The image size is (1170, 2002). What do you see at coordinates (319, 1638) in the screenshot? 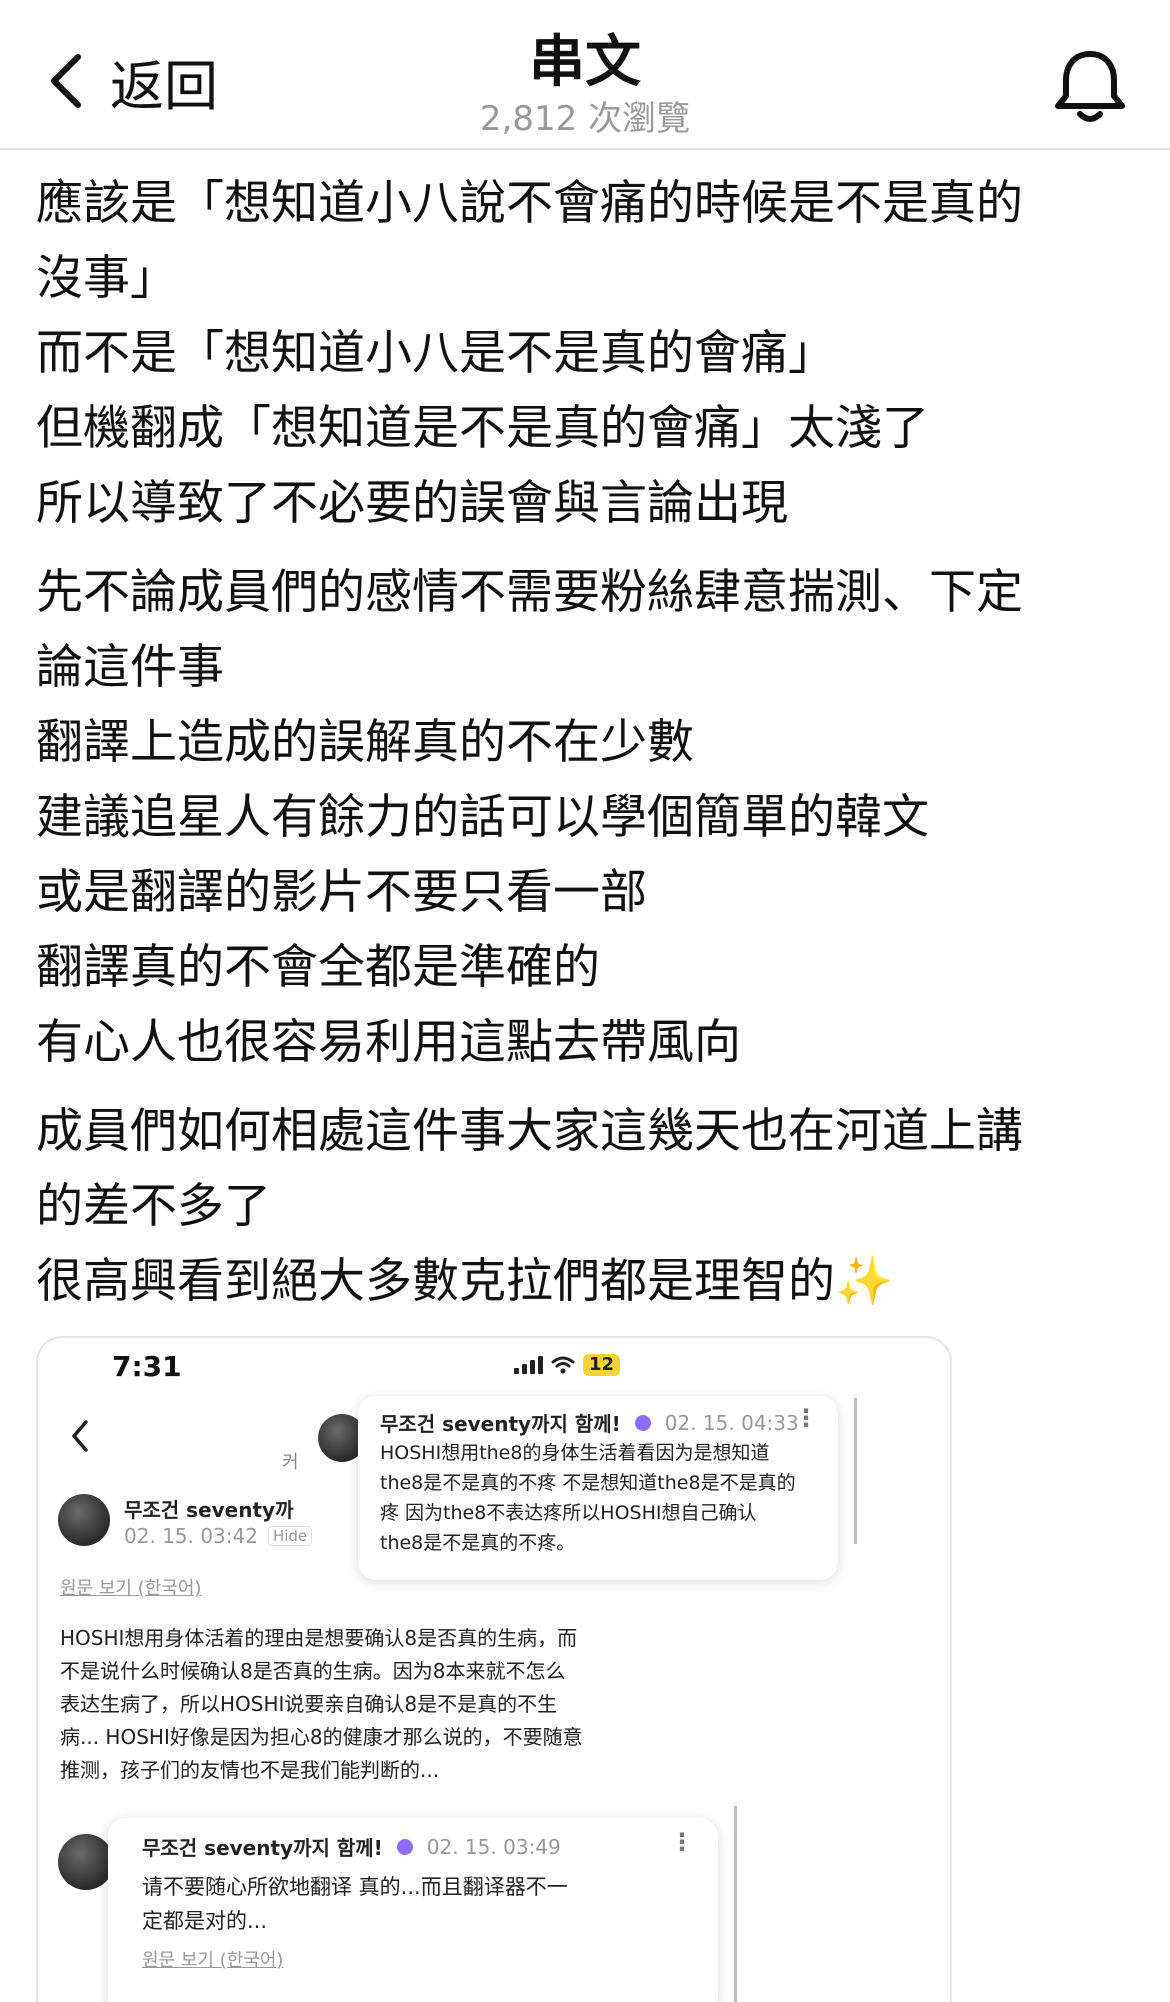
I see `comment-line: HOSHI想用身体活着的理由是想要确认8是否真的生病，而` at bounding box center [319, 1638].